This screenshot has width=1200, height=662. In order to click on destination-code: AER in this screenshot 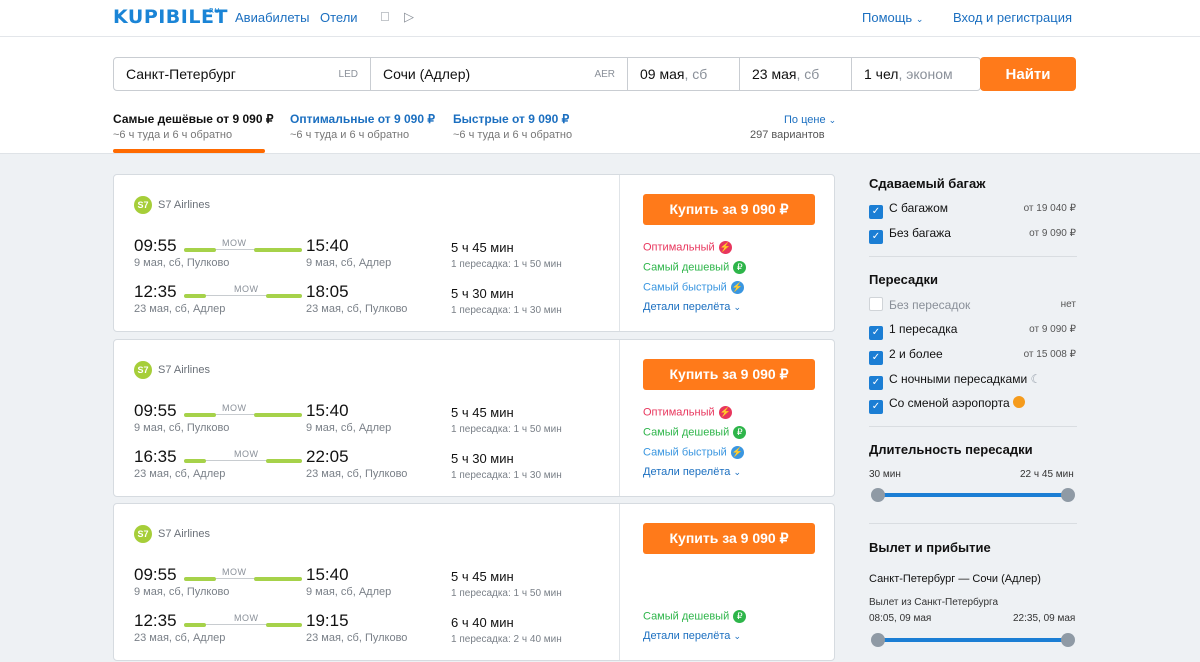, I will do `click(604, 74)`.